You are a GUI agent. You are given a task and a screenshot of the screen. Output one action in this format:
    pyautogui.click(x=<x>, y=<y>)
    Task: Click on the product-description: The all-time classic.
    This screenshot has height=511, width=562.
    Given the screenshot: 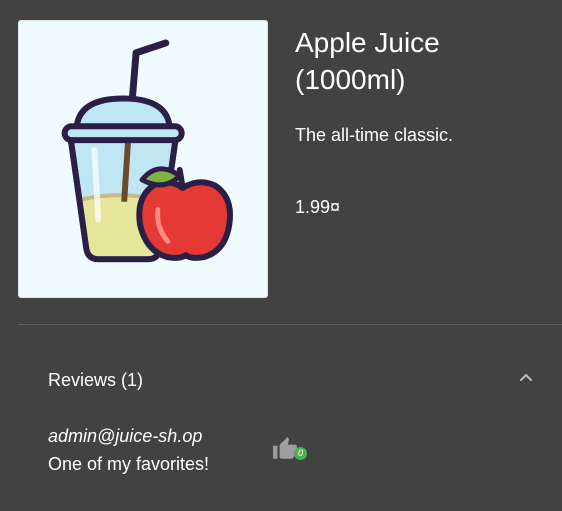 What is the action you would take?
    pyautogui.click(x=374, y=135)
    